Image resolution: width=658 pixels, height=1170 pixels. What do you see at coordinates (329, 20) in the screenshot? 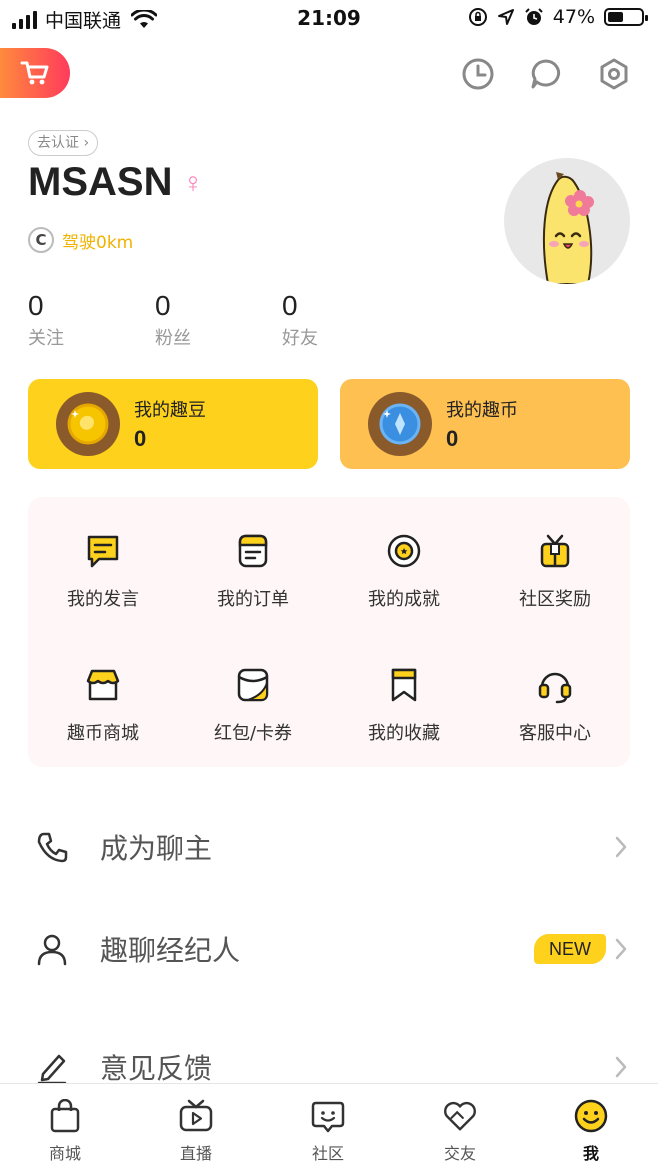
I see `status-bar: 中国联通 21:09 47%` at bounding box center [329, 20].